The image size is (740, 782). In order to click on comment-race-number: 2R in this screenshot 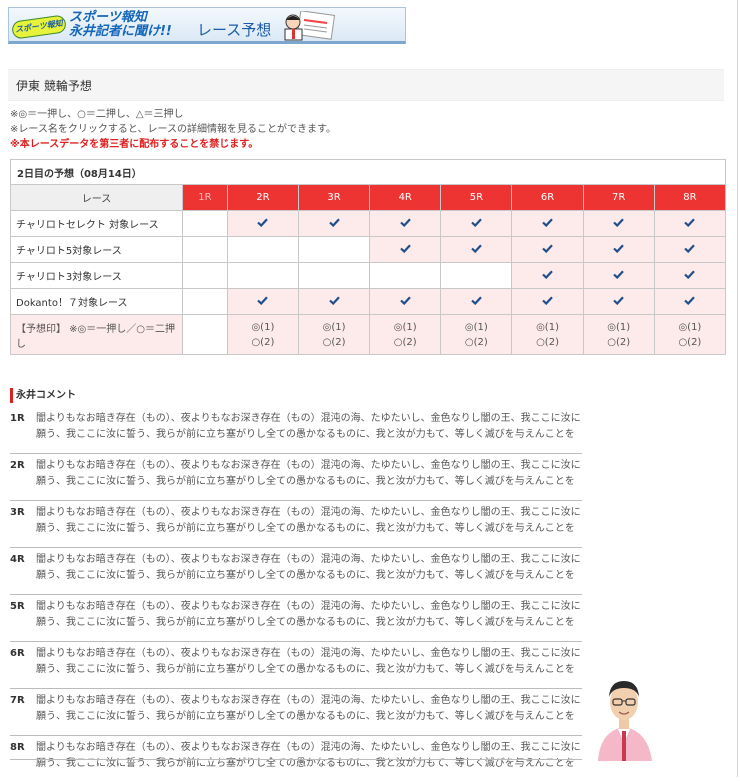, I will do `click(17, 465)`.